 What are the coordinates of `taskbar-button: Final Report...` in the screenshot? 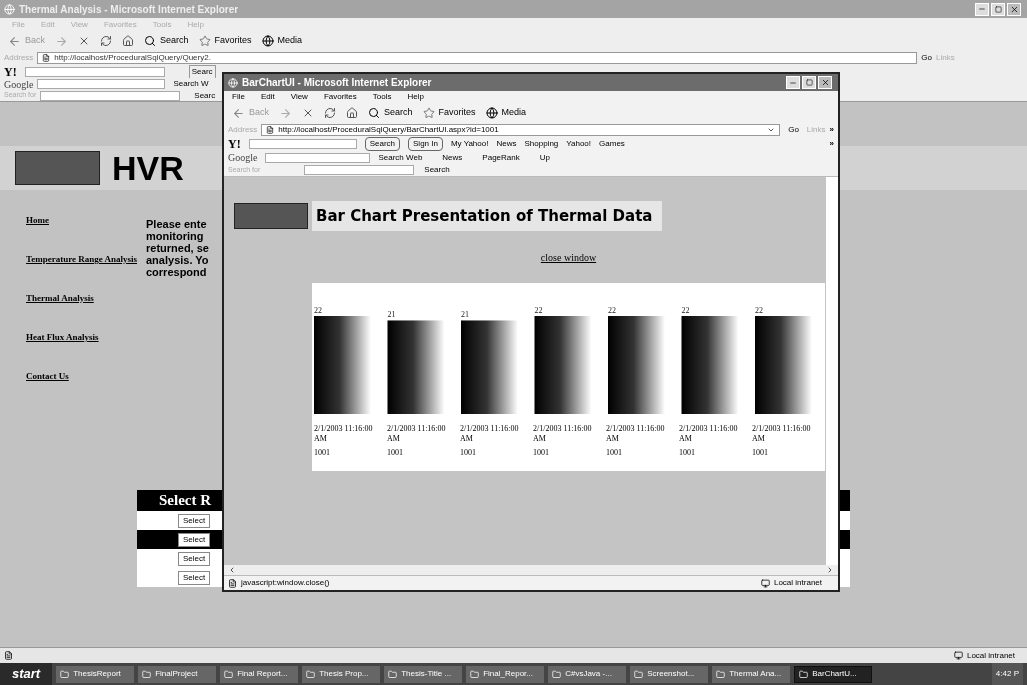 It's located at (259, 674).